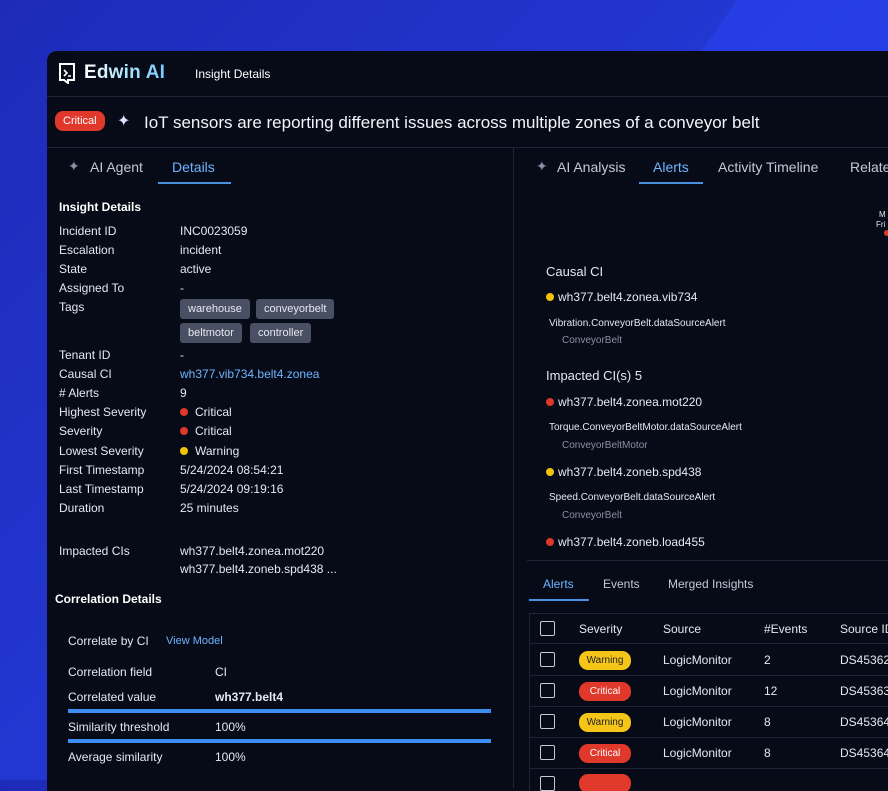 The height and width of the screenshot is (791, 888). What do you see at coordinates (233, 74) in the screenshot?
I see `page-label: Insight Details` at bounding box center [233, 74].